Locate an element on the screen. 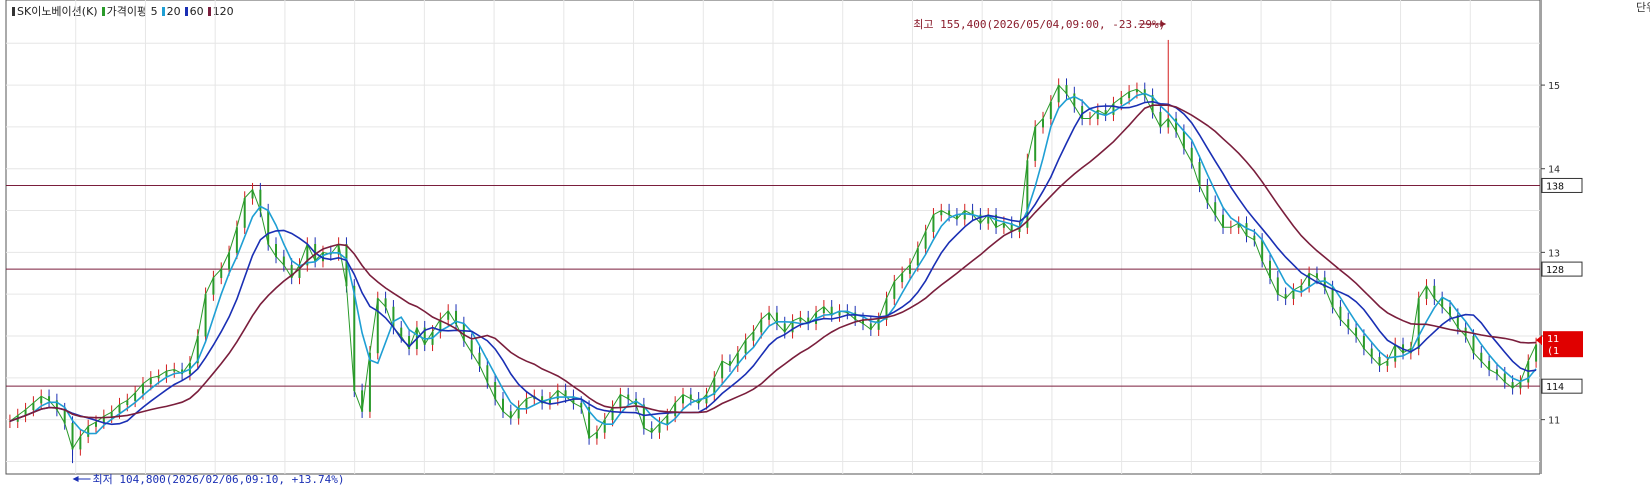  y-tick-label: 14 is located at coordinates (1554, 170).